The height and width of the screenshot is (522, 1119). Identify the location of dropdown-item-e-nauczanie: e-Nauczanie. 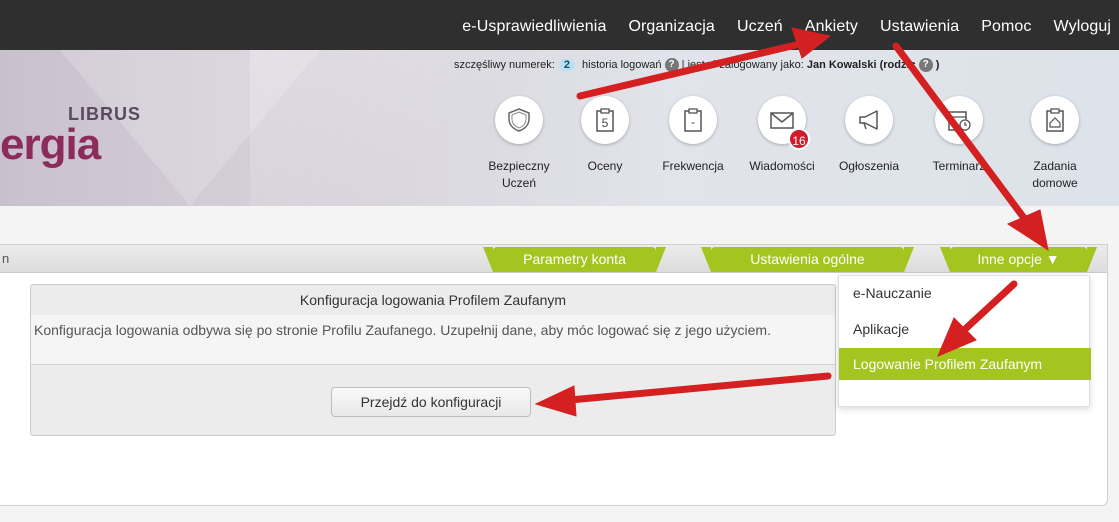
(965, 293).